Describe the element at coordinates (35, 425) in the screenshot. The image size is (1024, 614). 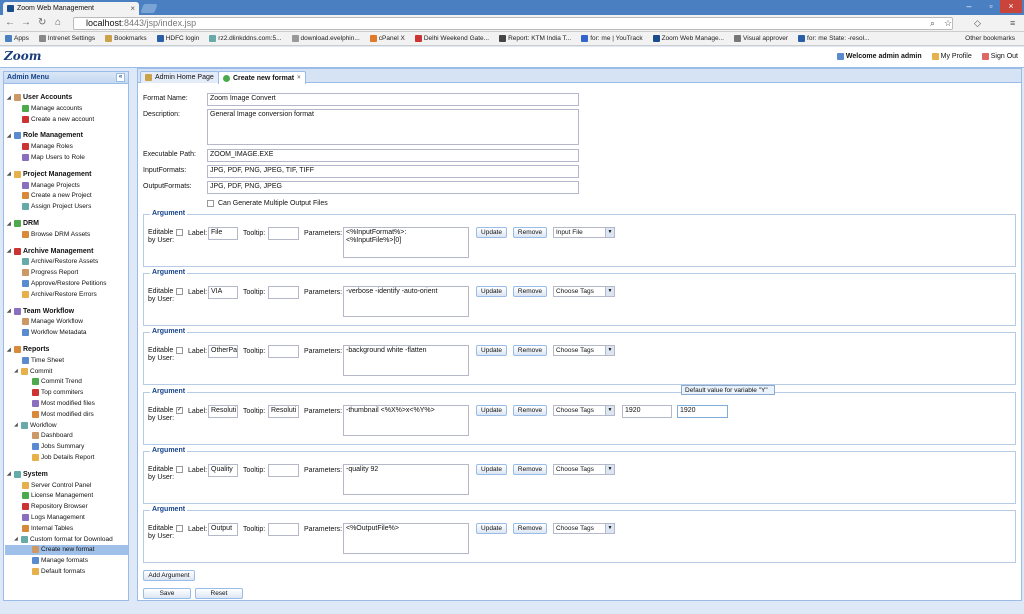
I see `menu-item: ◢ Workflow` at that location.